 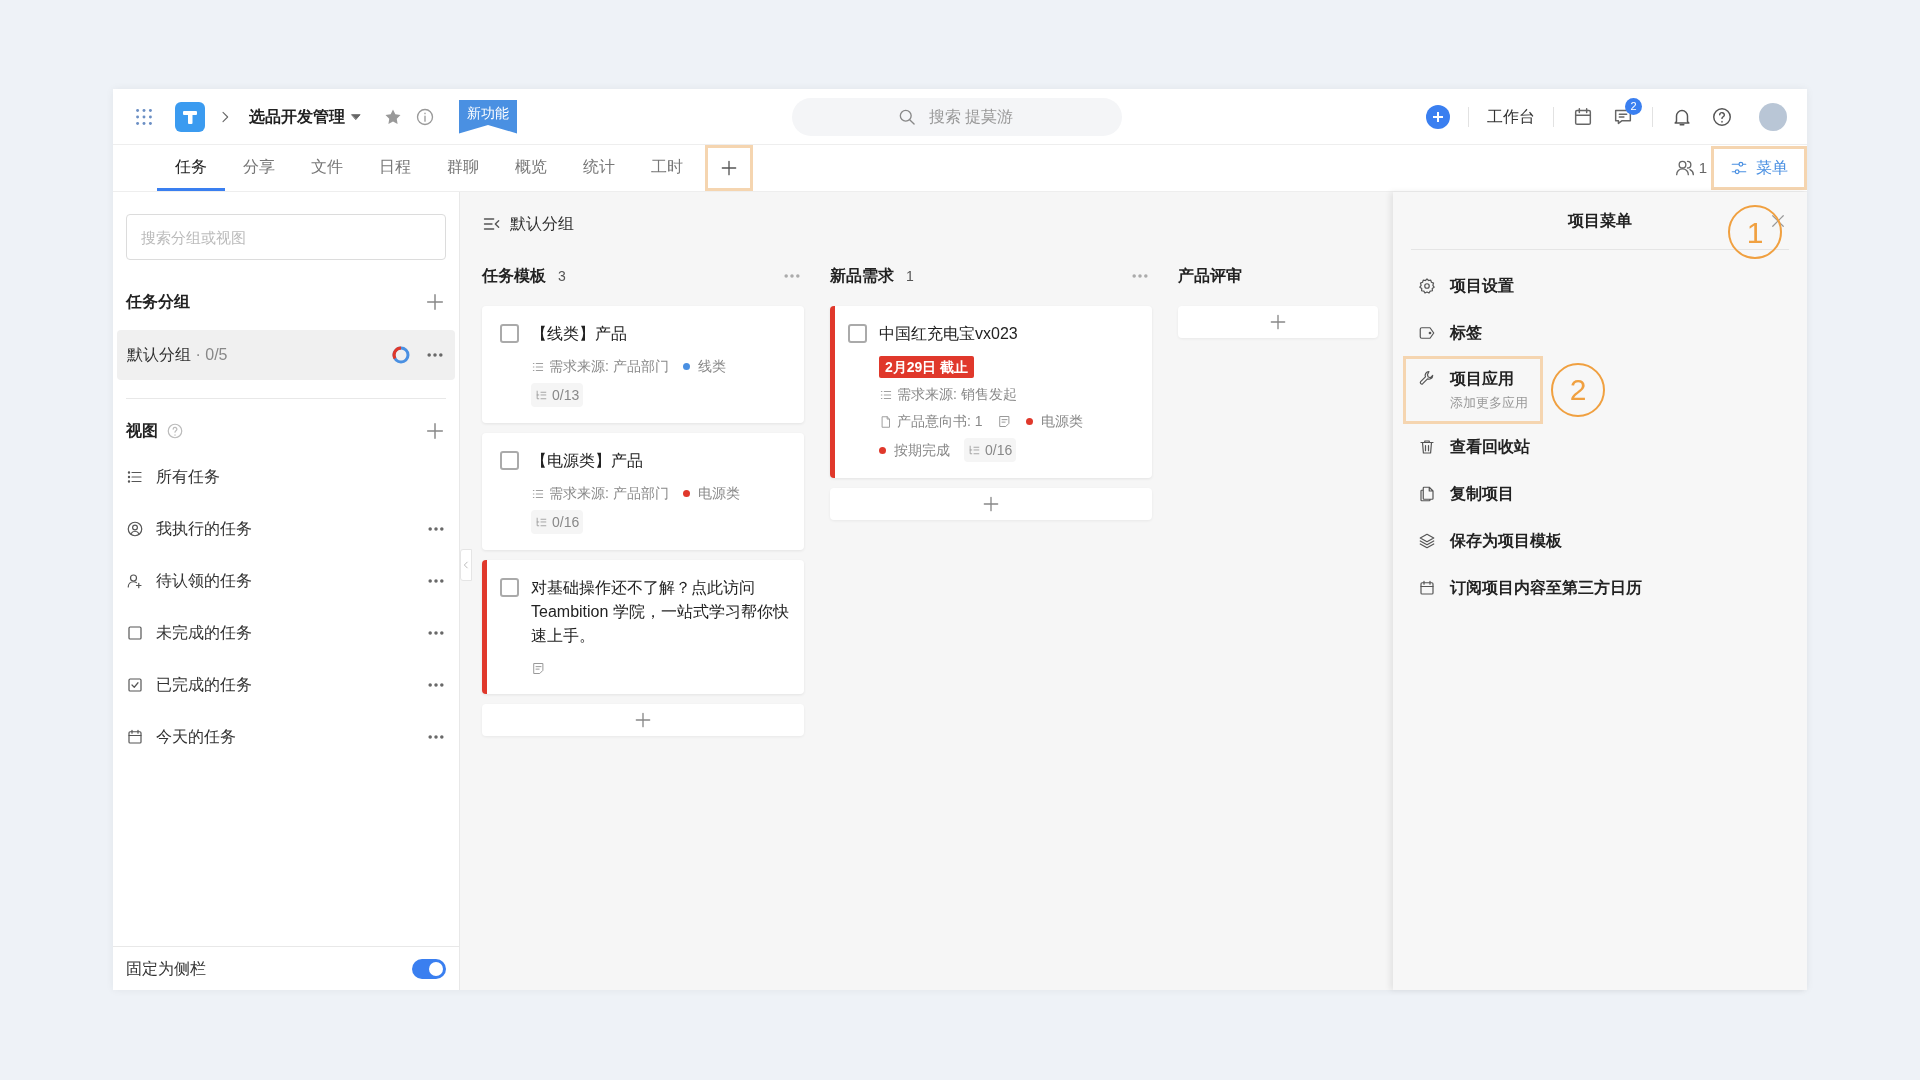 What do you see at coordinates (949, 334) in the screenshot?
I see `task-title: 中国红充电宝vx023` at bounding box center [949, 334].